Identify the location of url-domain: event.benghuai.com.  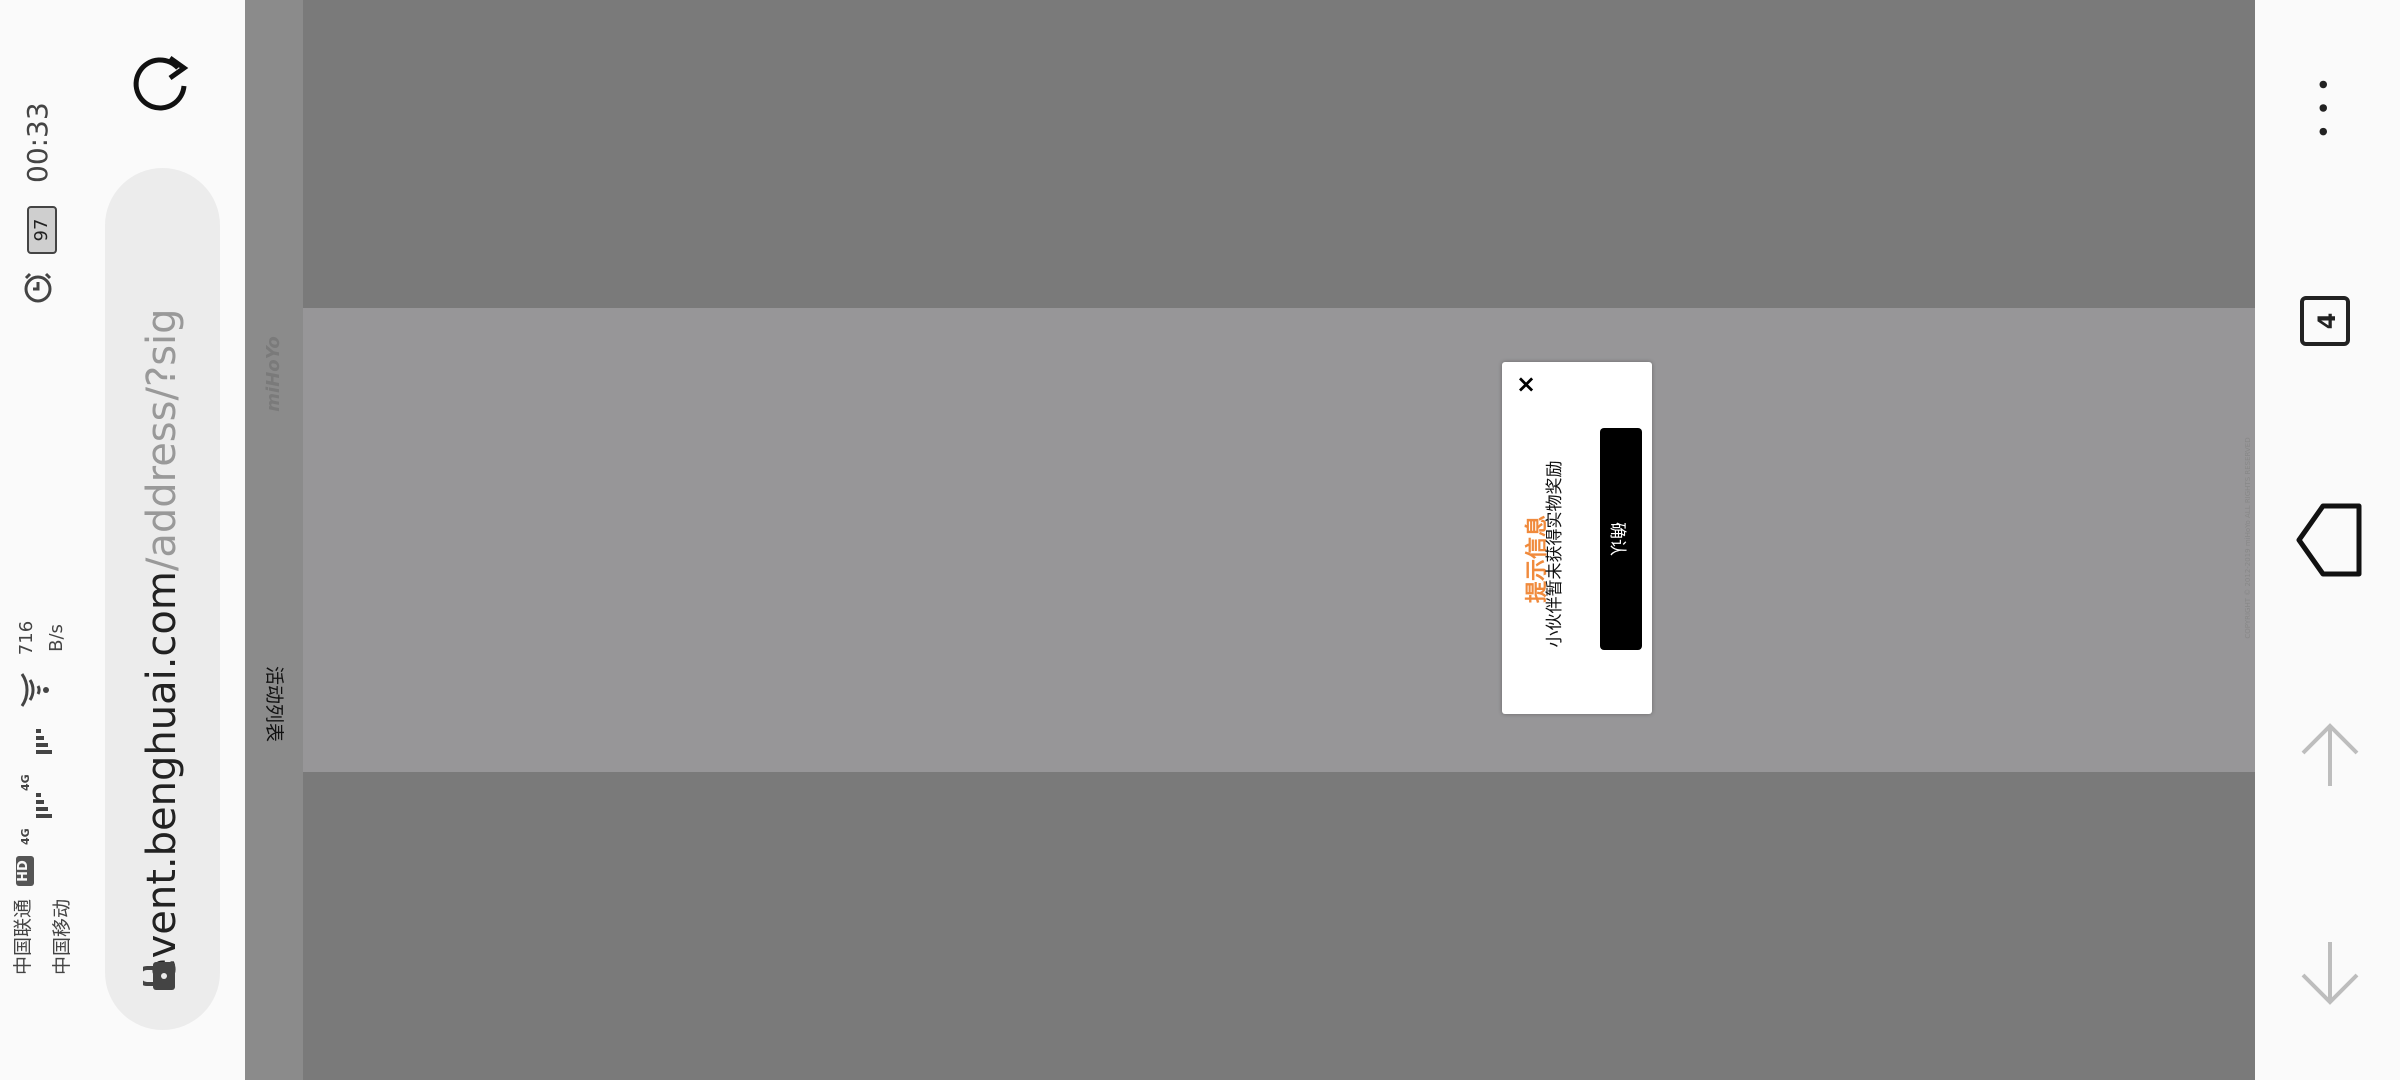
(162, 777).